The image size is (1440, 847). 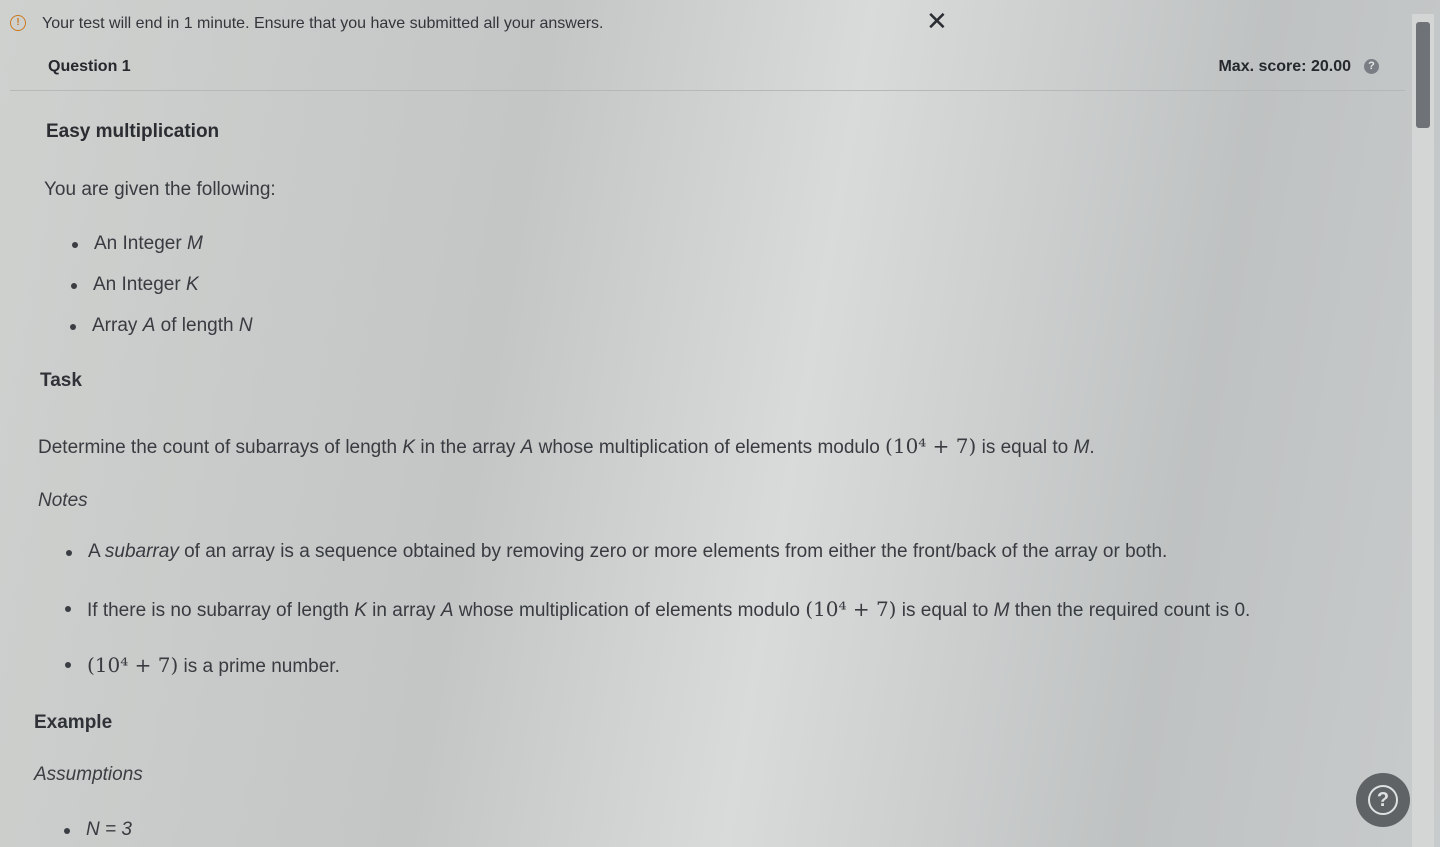 I want to click on given-item-var: M, so click(x=194, y=243).